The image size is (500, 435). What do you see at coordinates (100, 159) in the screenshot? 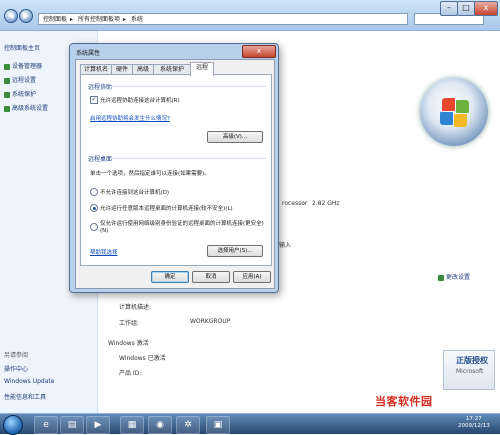
I see `remote-desktop-heading: 远程桌面` at bounding box center [100, 159].